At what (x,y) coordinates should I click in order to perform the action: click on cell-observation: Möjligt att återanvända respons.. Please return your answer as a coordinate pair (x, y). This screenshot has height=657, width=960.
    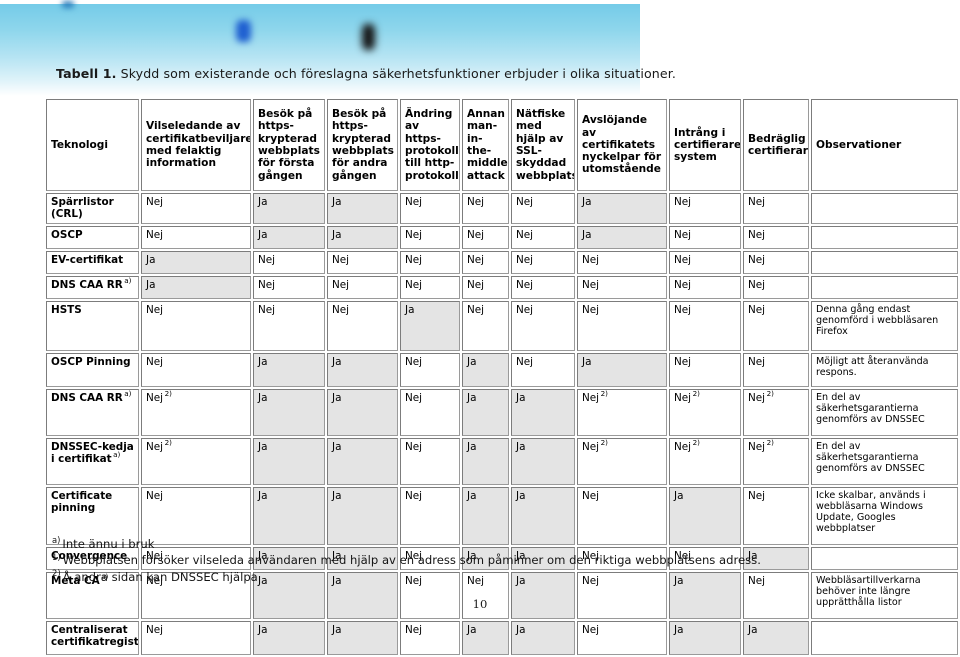
    Looking at the image, I should click on (884, 369).